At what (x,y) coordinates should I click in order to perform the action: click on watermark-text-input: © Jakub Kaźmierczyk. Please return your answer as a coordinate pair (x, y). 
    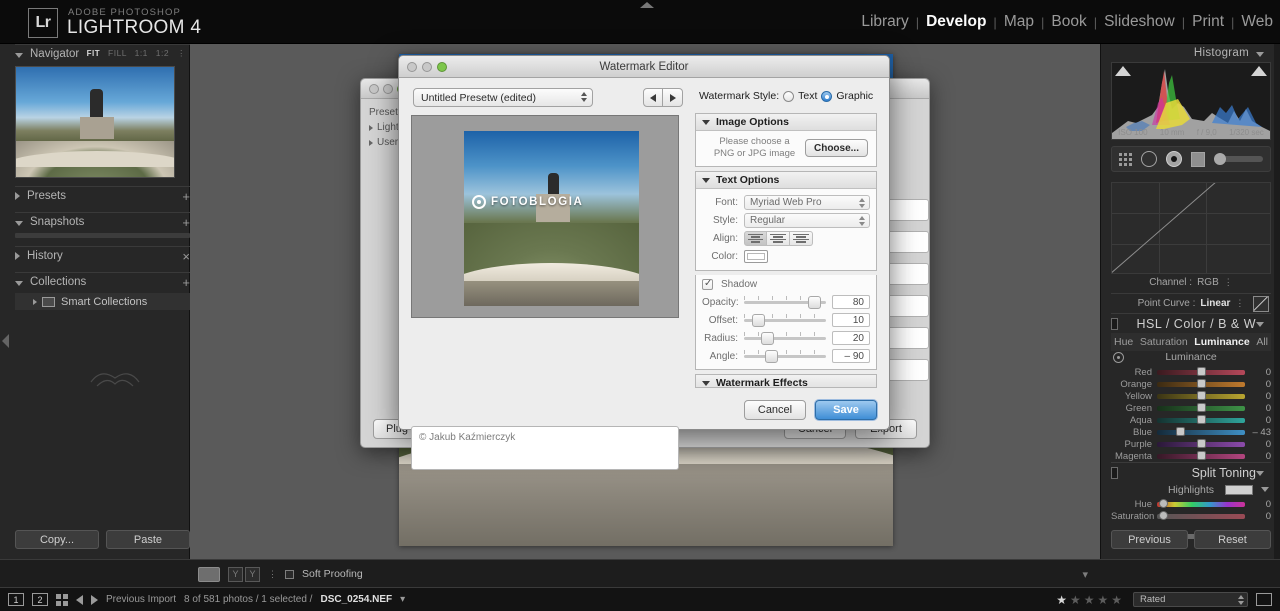
    Looking at the image, I should click on (545, 448).